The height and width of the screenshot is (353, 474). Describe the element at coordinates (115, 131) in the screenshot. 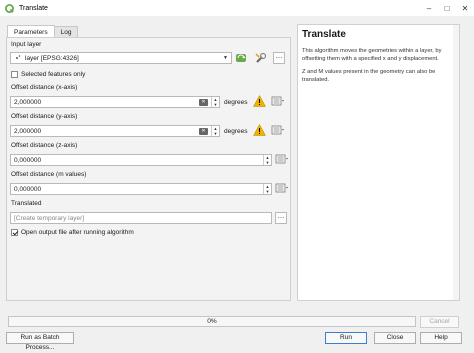

I see `offset-y-input: 2,000000 ✕ ▲ ▼` at that location.